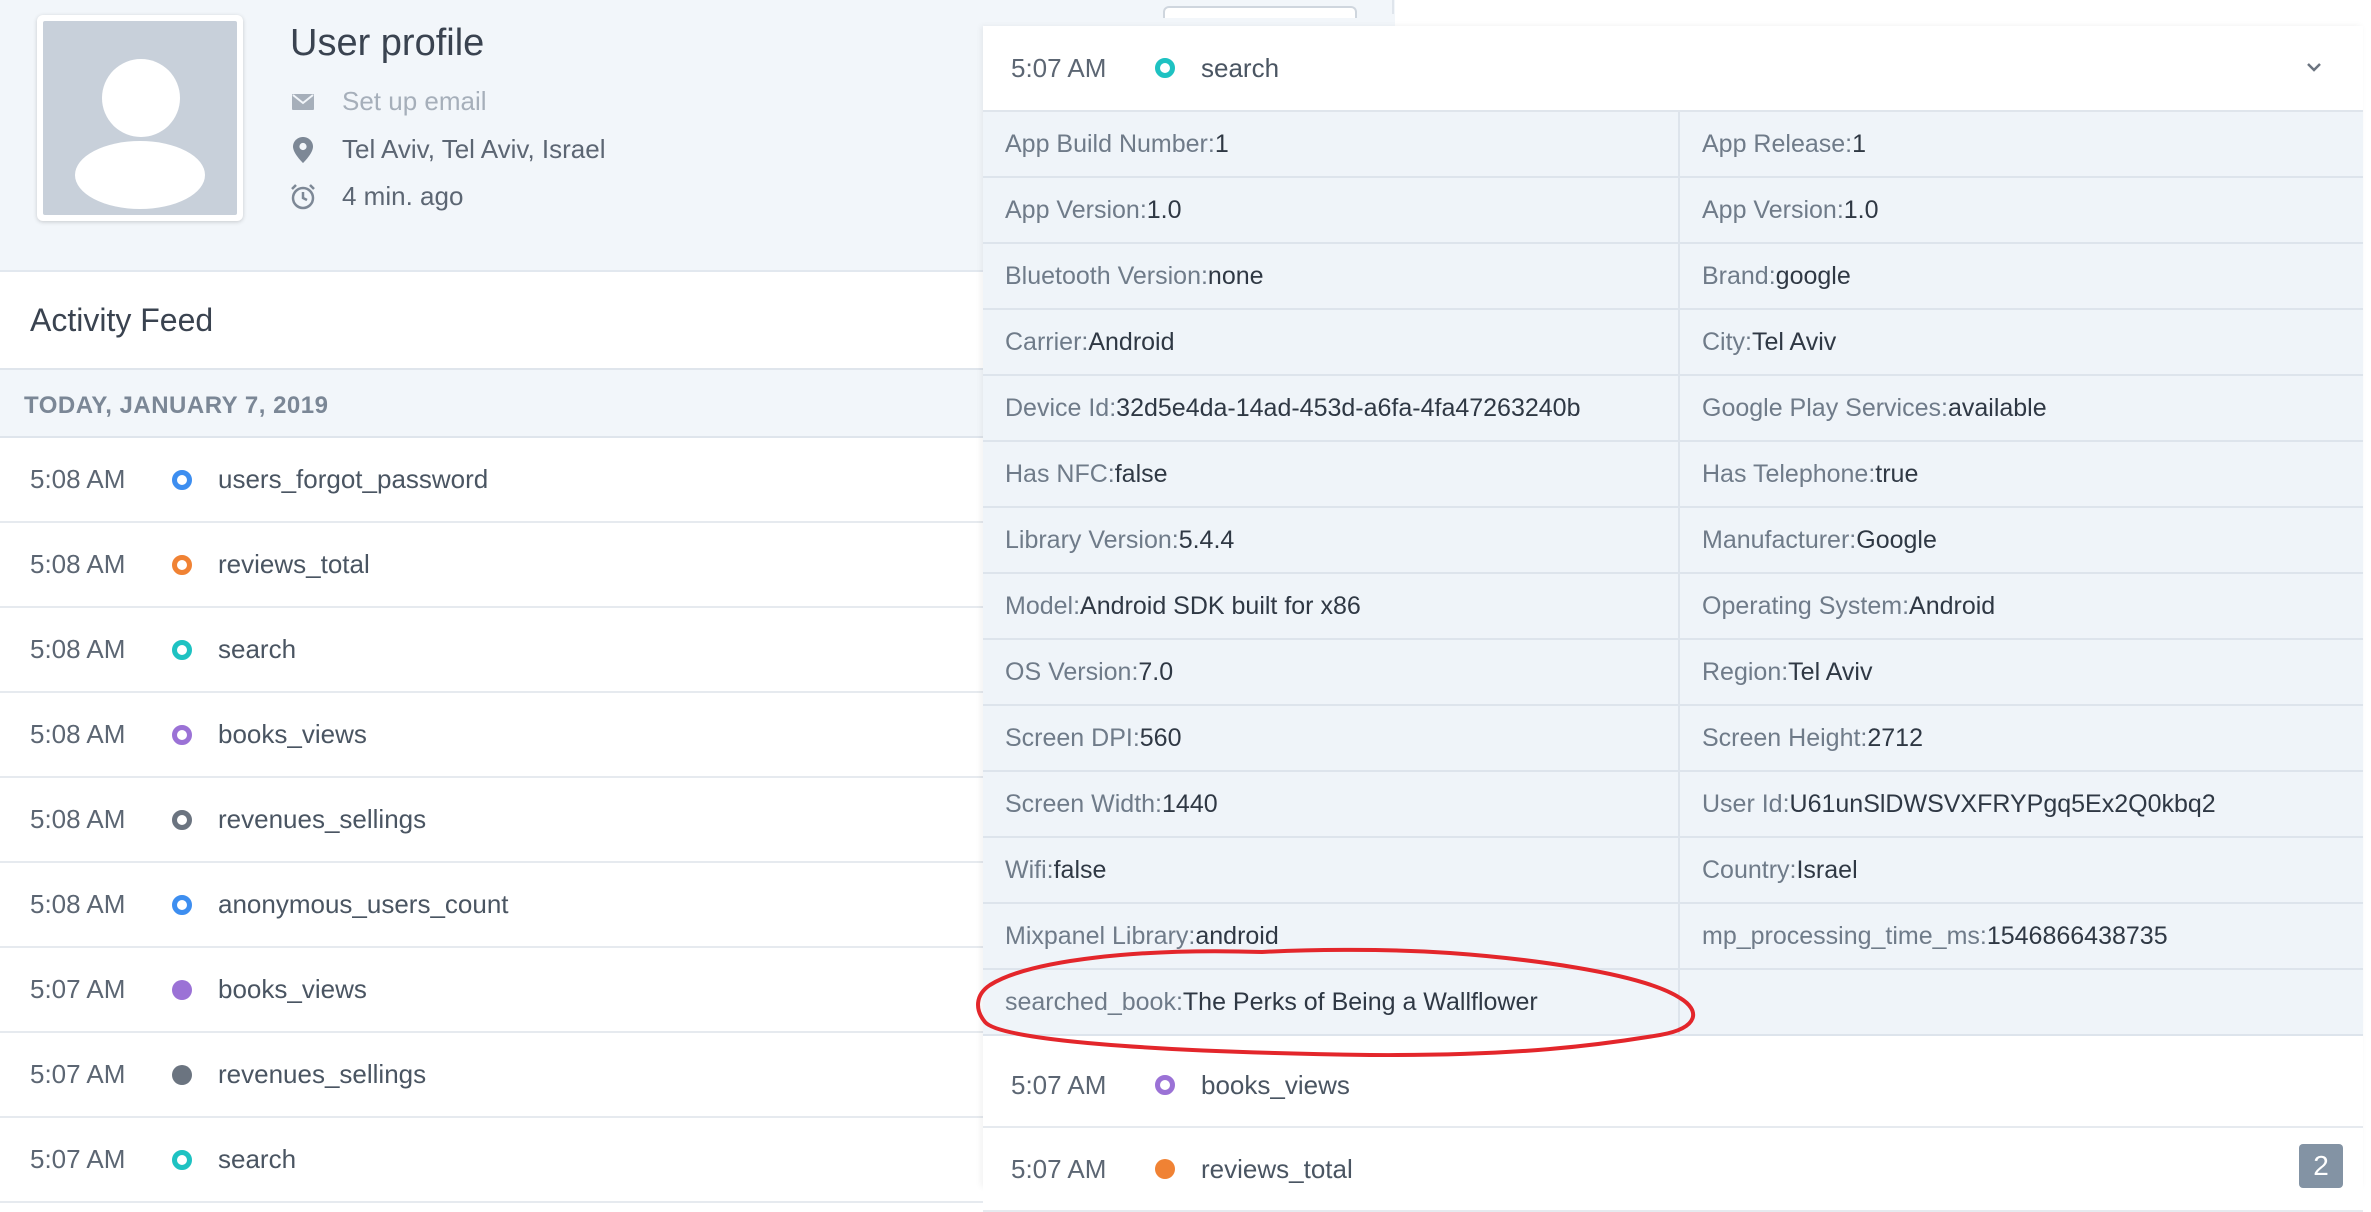 This screenshot has width=2371, height=1212. I want to click on property-value: Android, so click(1952, 605).